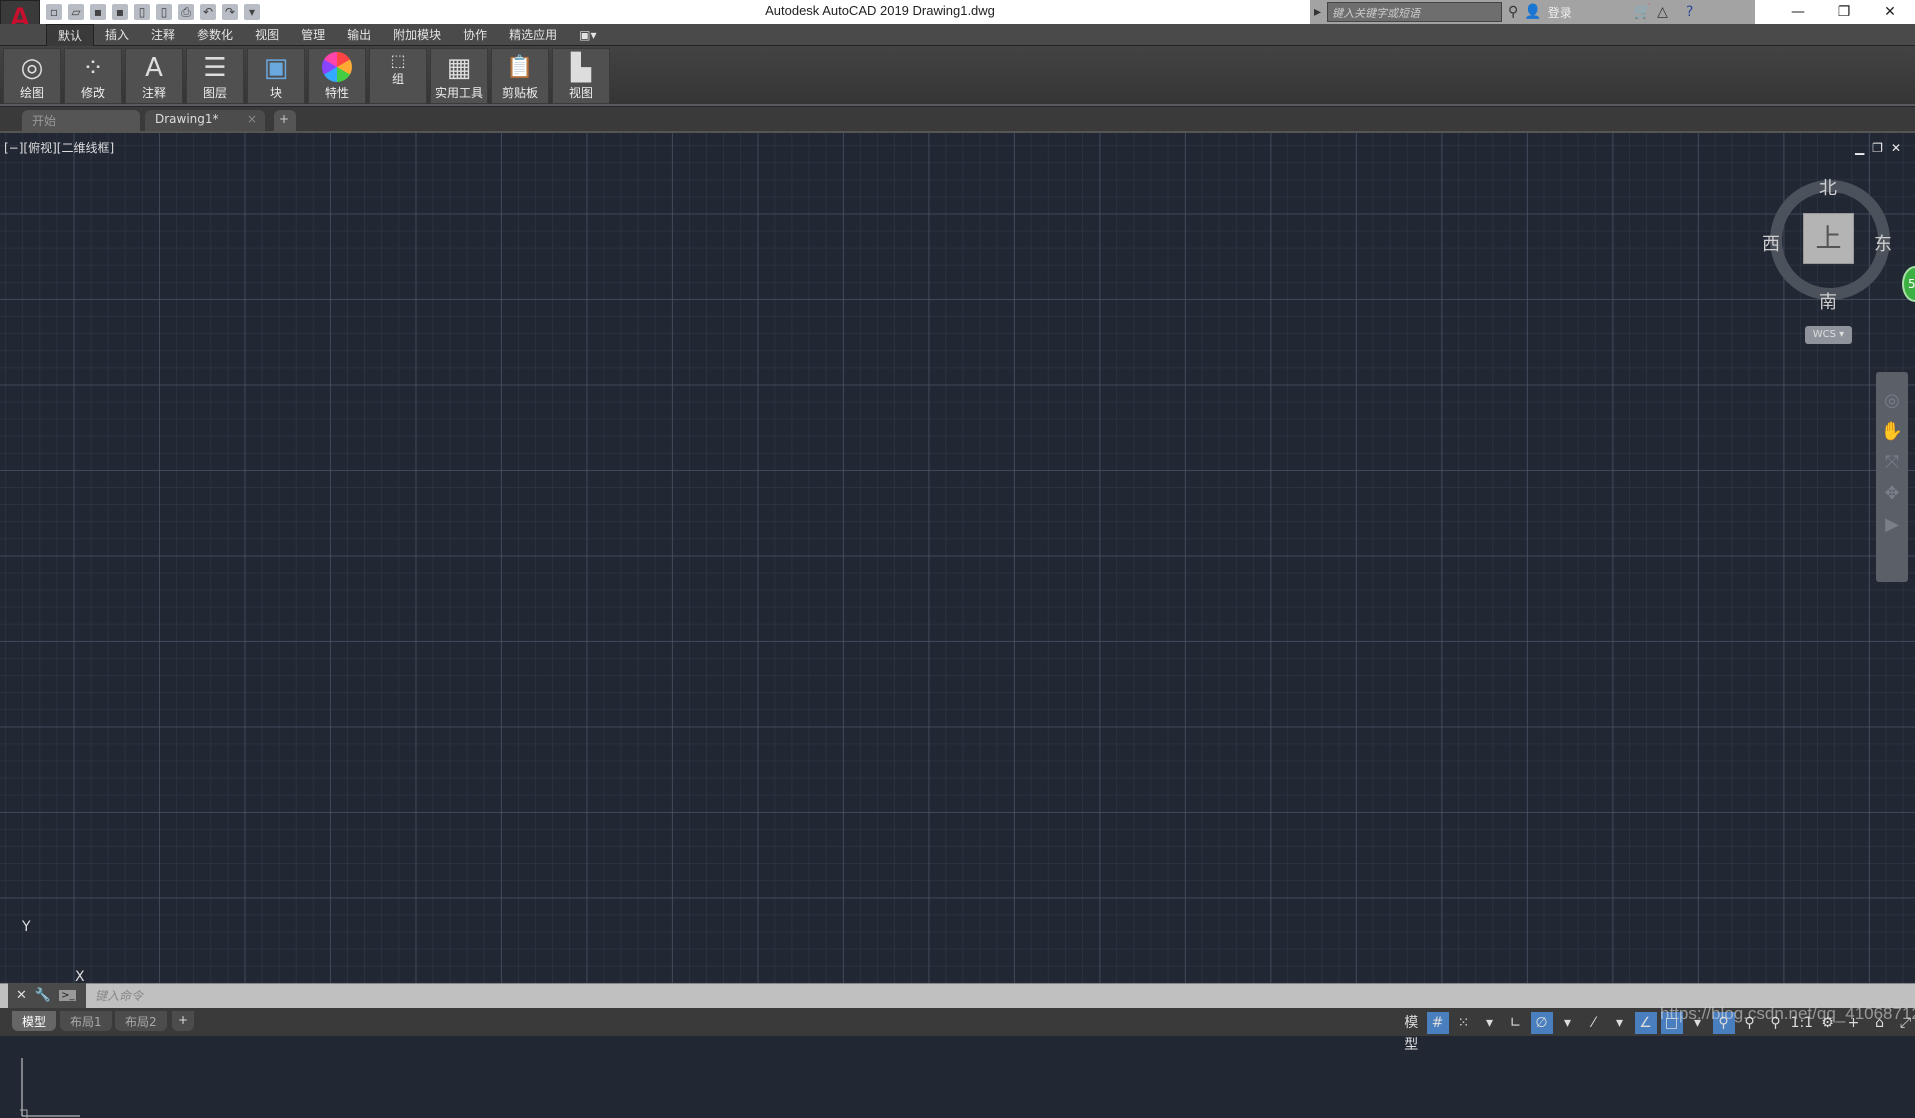  I want to click on redo-icon: ↷, so click(230, 12).